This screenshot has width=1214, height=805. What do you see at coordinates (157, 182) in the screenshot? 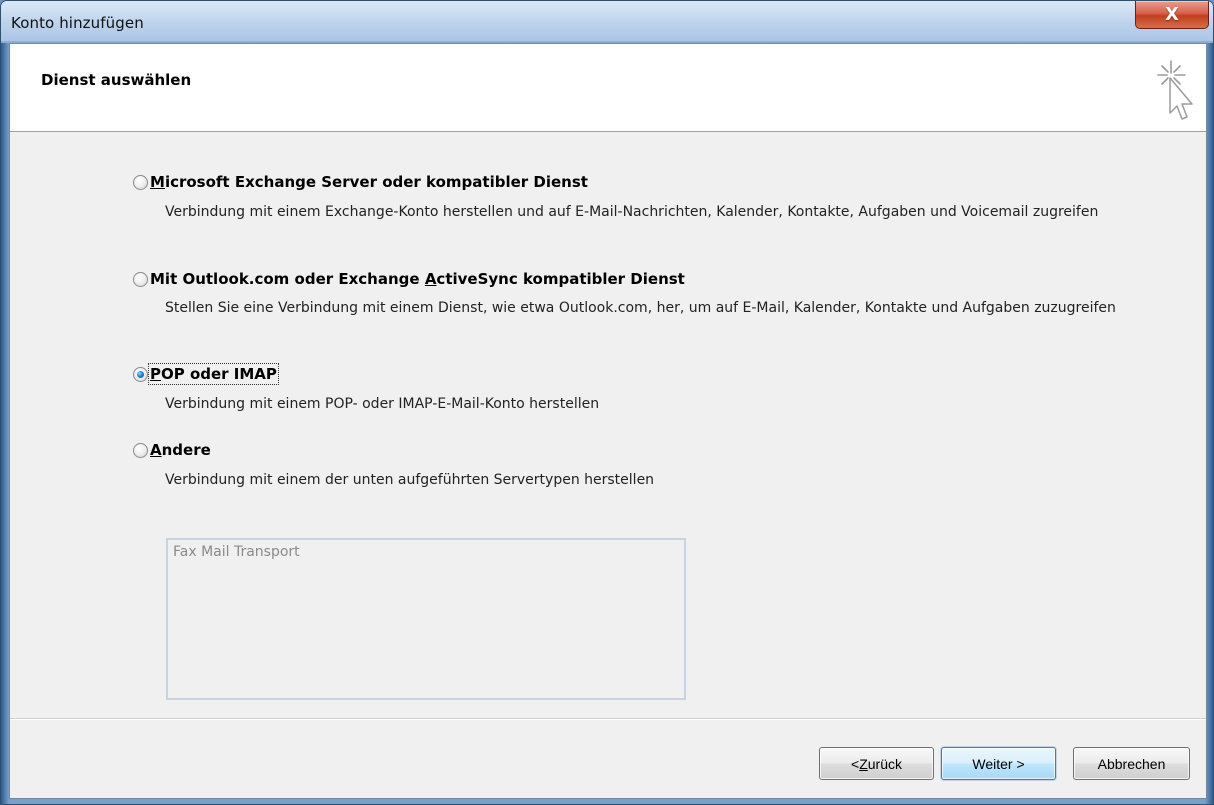
I see `exchange-label-mnemonic: M` at bounding box center [157, 182].